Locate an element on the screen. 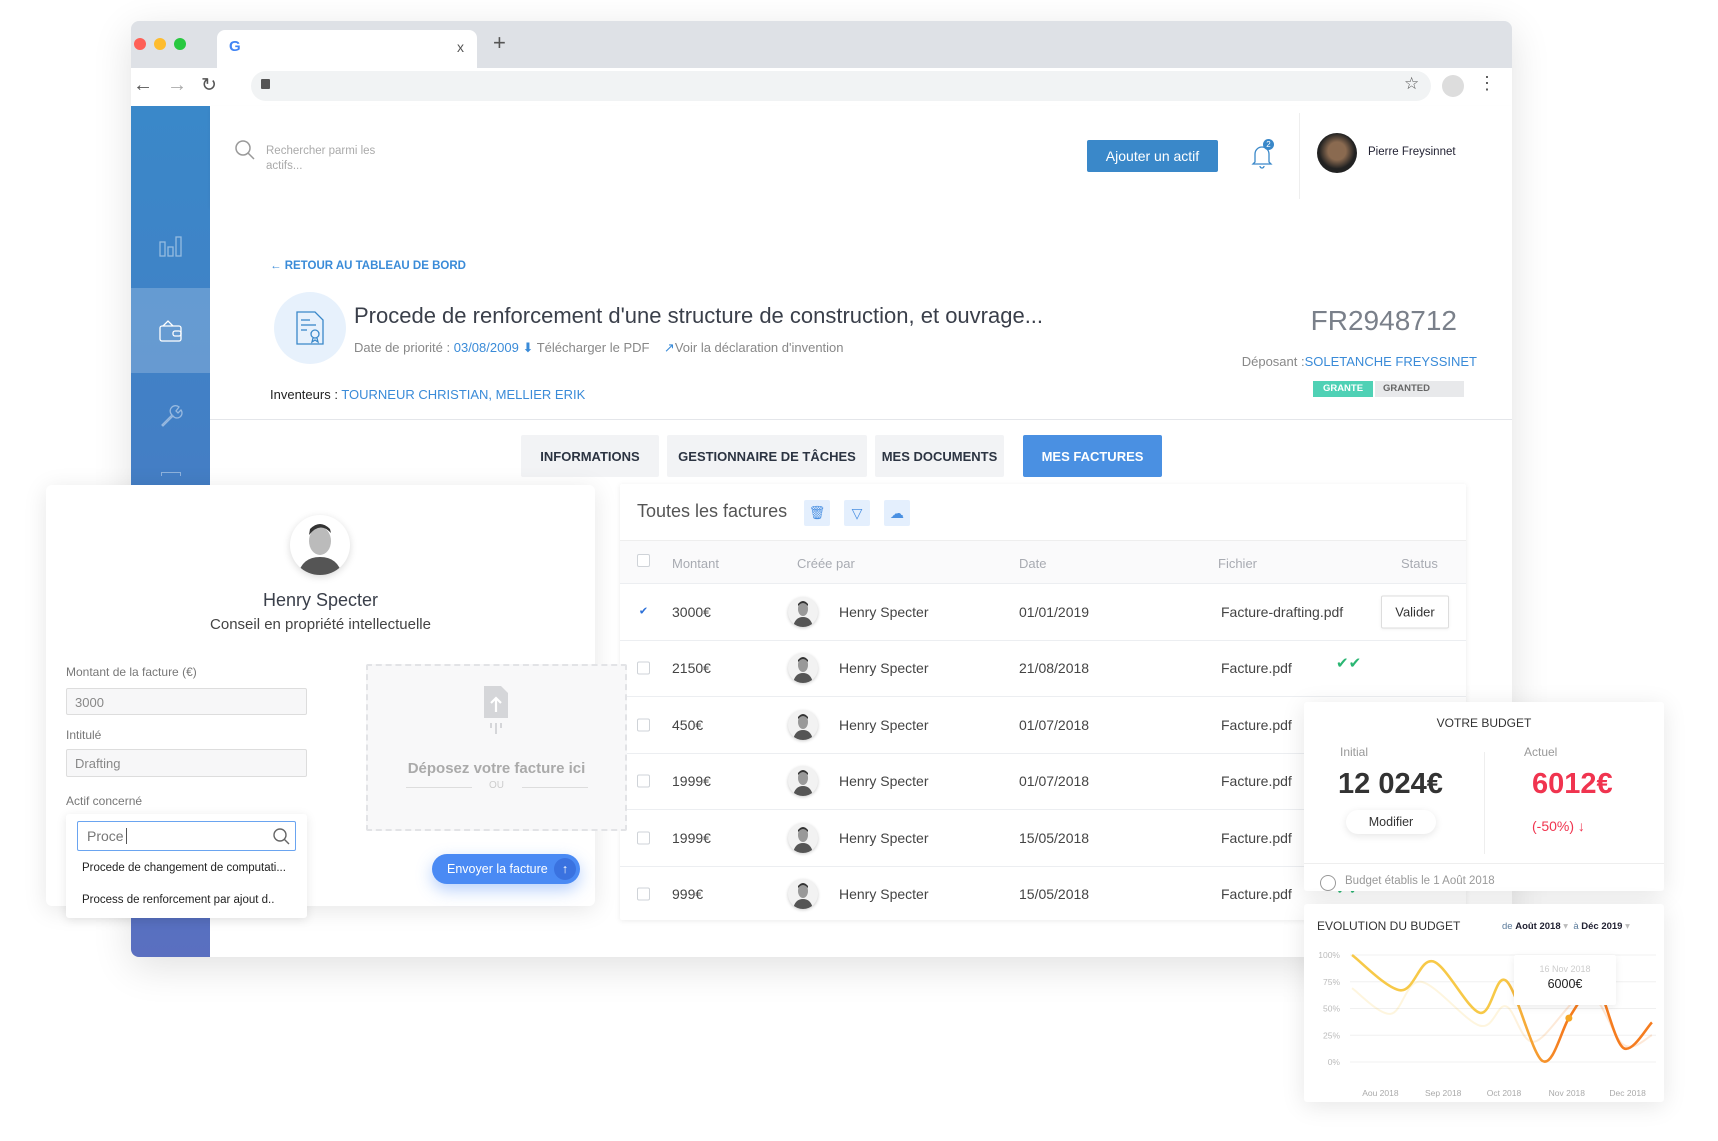  star-icon: ☆ is located at coordinates (1411, 84).